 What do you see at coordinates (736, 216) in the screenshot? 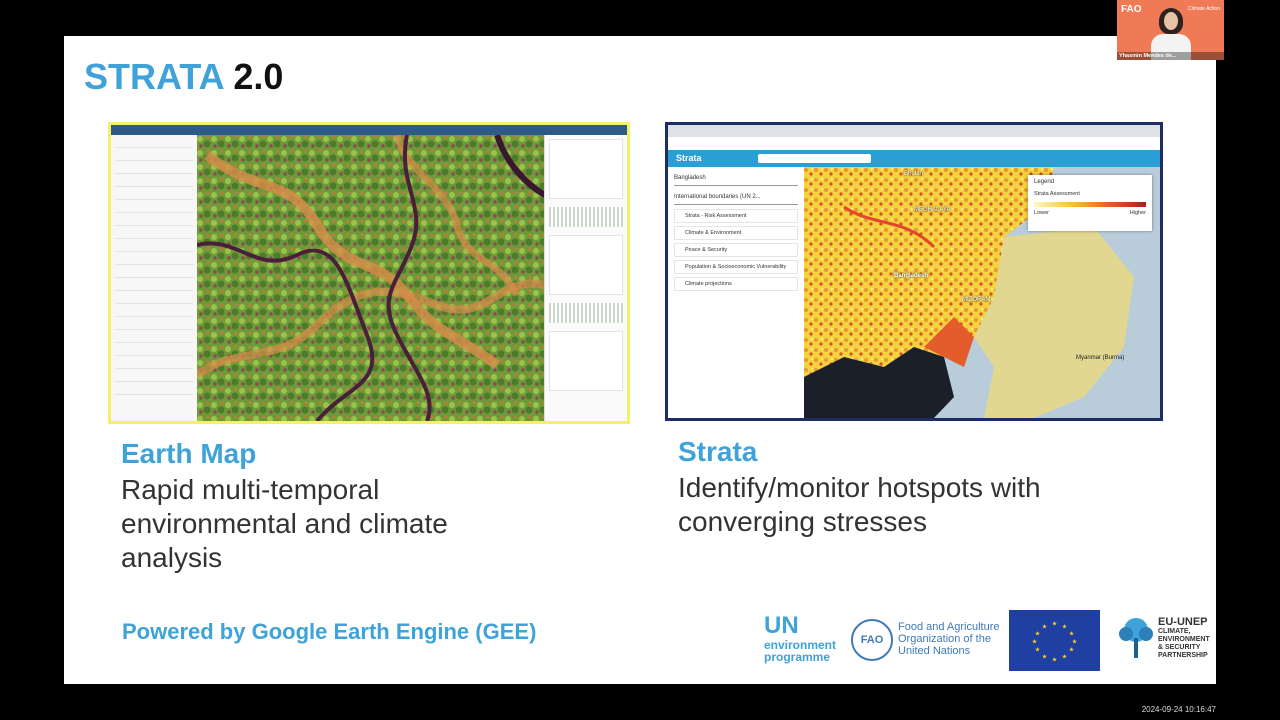
I see `menu-risk-assessment: Strata - Risk Assessment` at bounding box center [736, 216].